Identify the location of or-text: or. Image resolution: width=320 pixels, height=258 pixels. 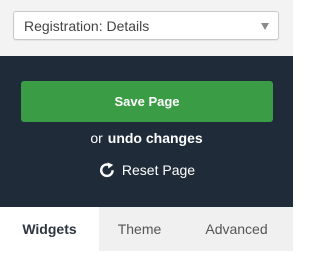
(96, 138).